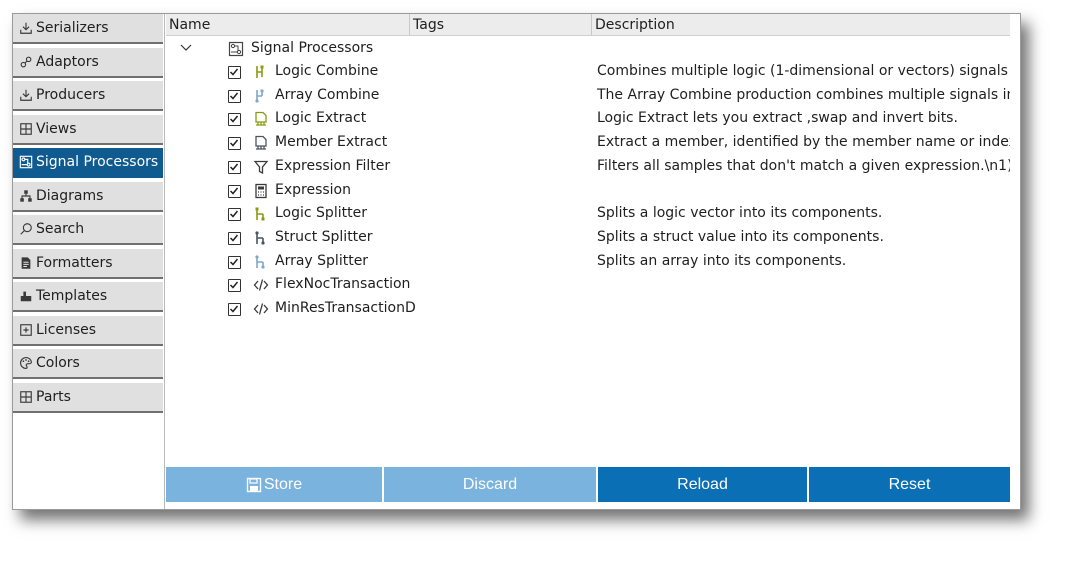  I want to click on reload-button: Reload, so click(703, 484).